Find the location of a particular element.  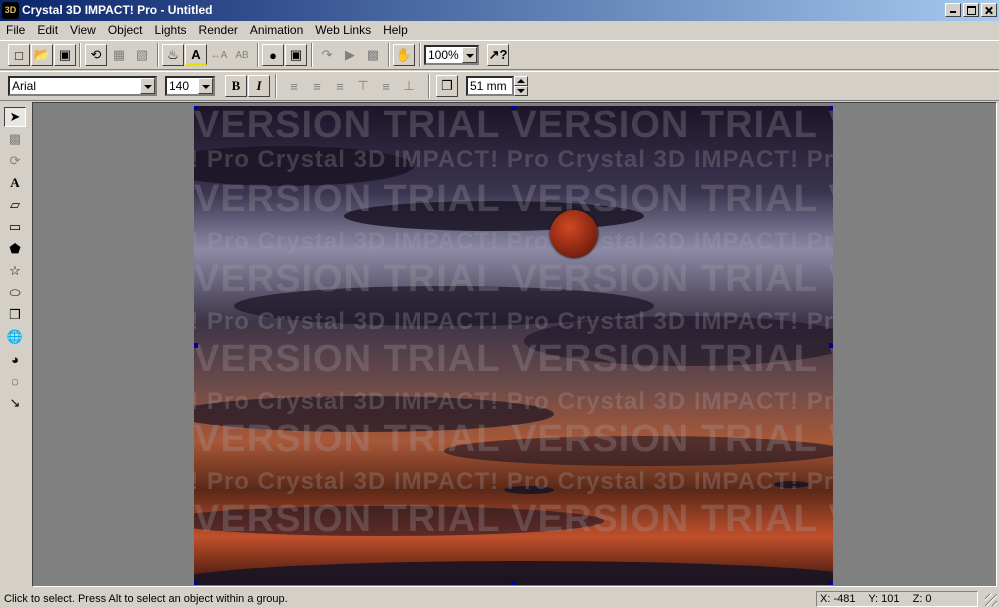

menu-file: File is located at coordinates (15, 30).